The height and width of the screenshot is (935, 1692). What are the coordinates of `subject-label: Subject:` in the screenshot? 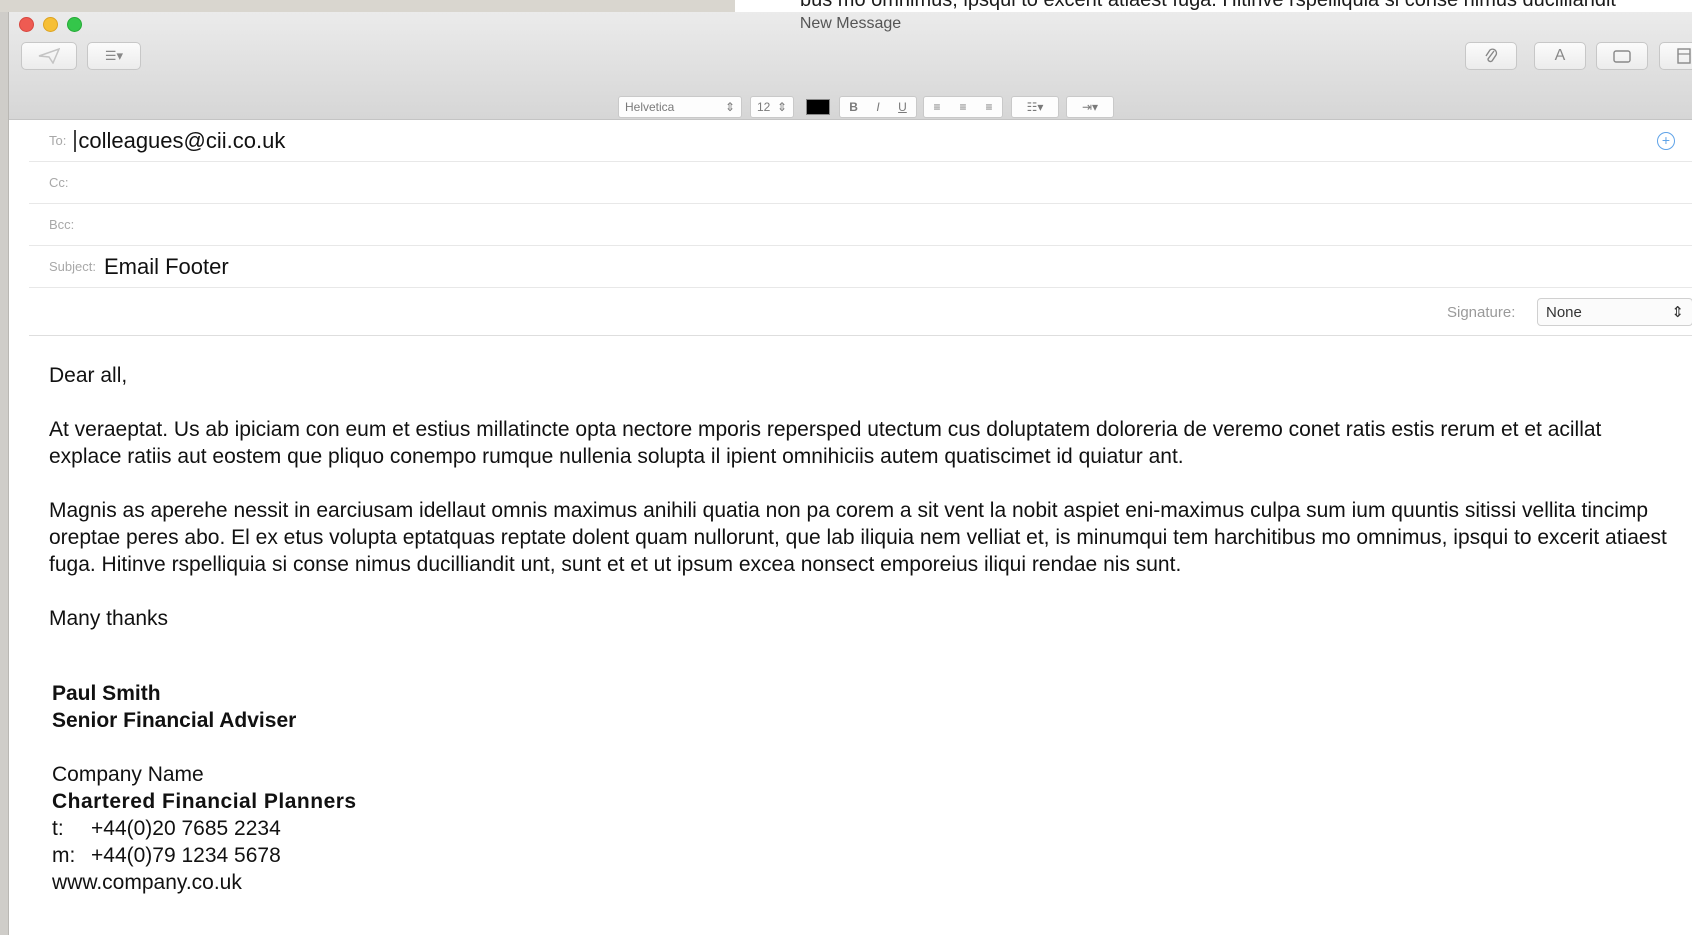 It's located at (72, 266).